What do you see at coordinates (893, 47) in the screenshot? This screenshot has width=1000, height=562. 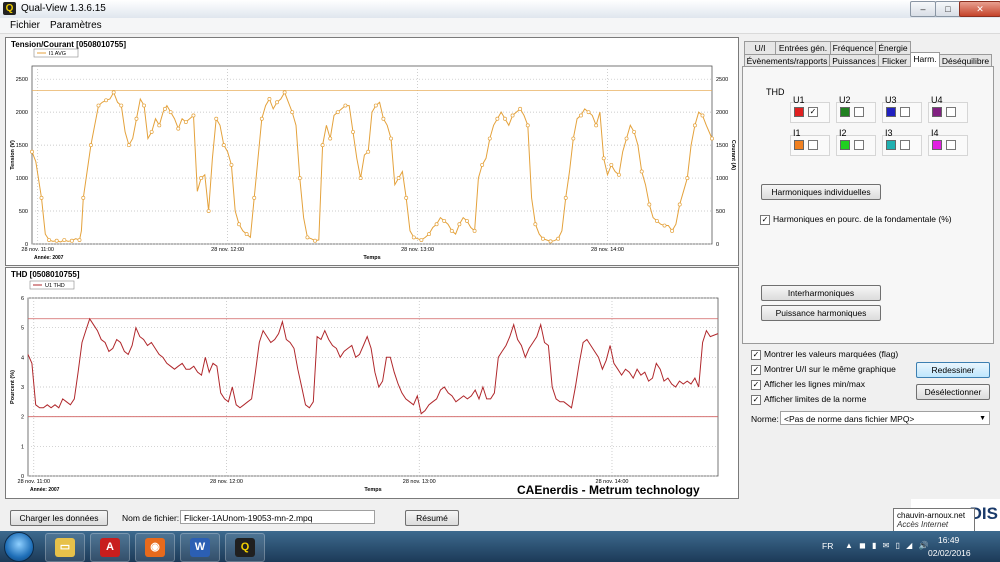 I see `tab-energie: Énergie` at bounding box center [893, 47].